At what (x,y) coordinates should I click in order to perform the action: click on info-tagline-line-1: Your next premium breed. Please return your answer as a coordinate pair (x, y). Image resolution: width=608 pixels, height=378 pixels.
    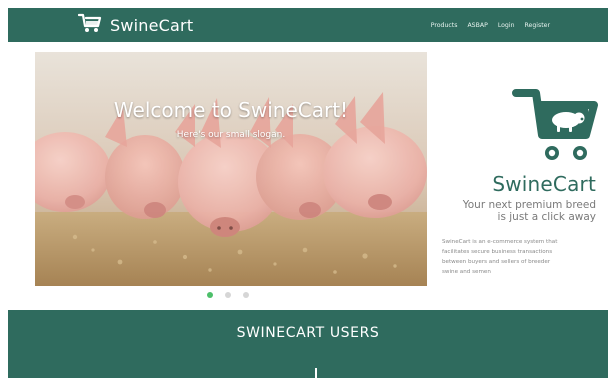
    Looking at the image, I should click on (529, 205).